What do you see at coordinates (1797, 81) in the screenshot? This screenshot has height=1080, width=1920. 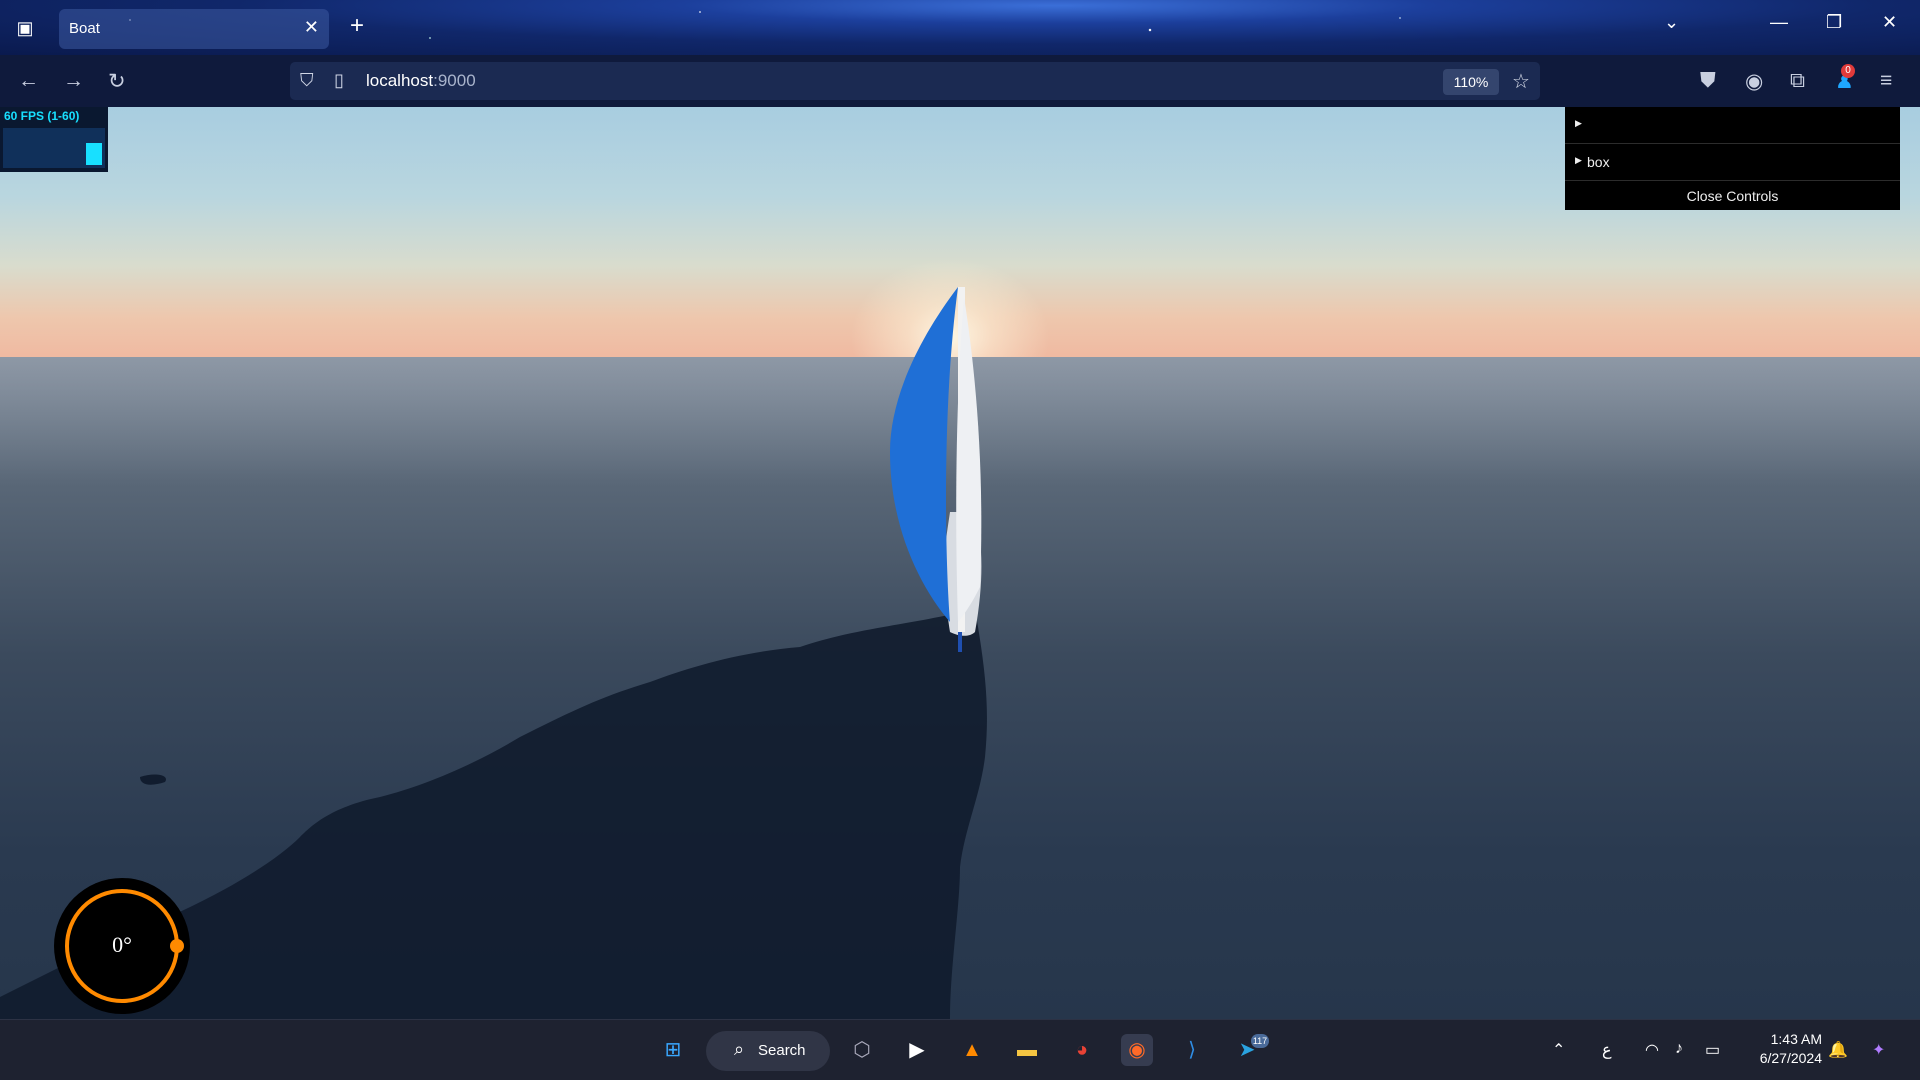 I see `extensions-icon: ⧉` at bounding box center [1797, 81].